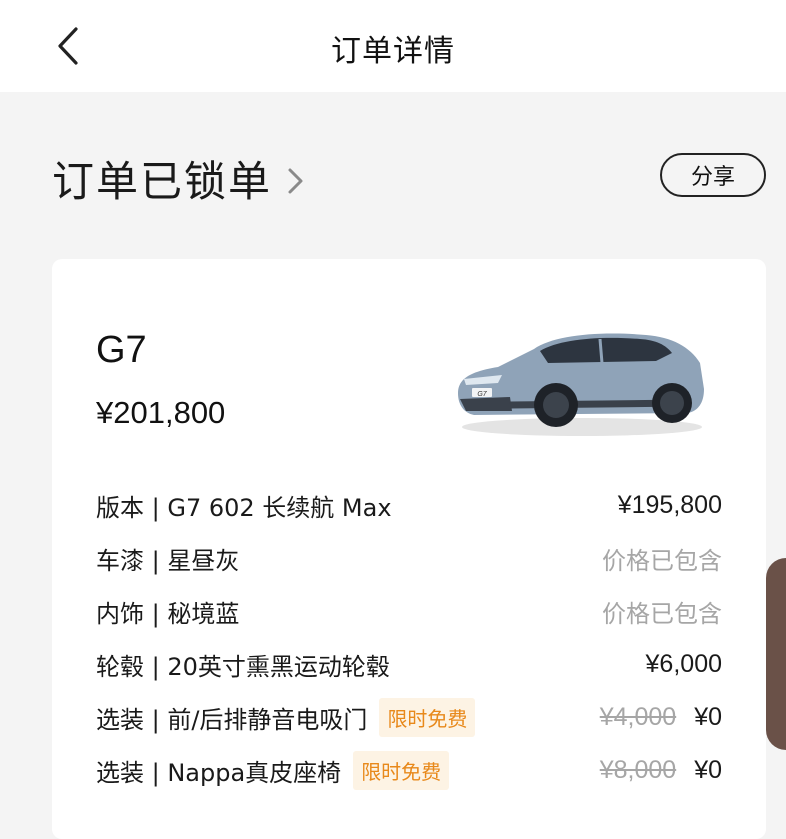 Image resolution: width=786 pixels, height=839 pixels. Describe the element at coordinates (776, 654) in the screenshot. I see `floating-side-tab` at that location.